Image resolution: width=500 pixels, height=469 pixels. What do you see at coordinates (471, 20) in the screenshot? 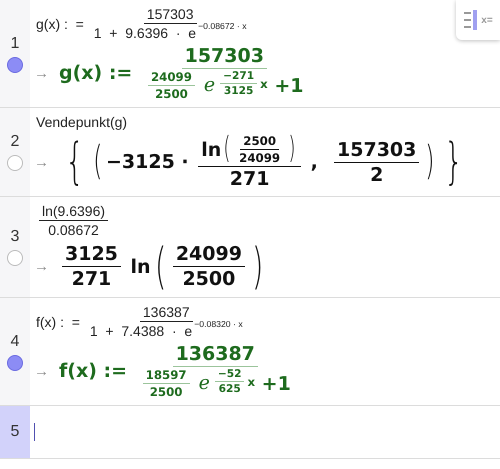
I see `panel-icon` at bounding box center [471, 20].